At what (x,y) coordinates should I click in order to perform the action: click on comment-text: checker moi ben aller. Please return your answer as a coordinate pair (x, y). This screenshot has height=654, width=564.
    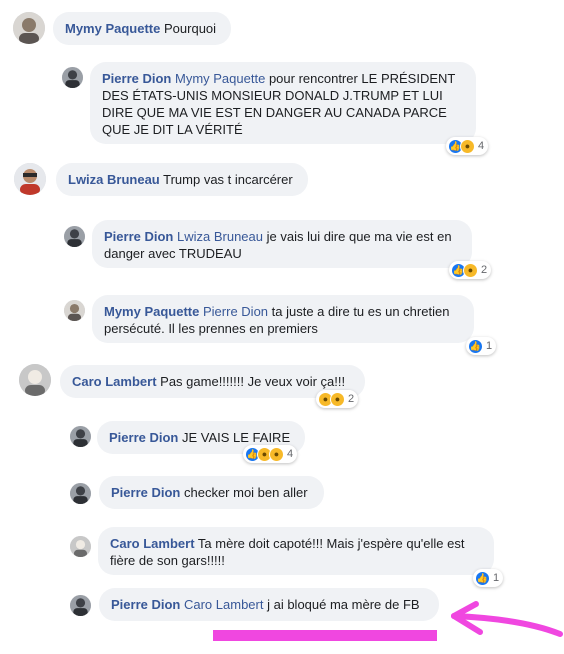
    Looking at the image, I should click on (245, 492).